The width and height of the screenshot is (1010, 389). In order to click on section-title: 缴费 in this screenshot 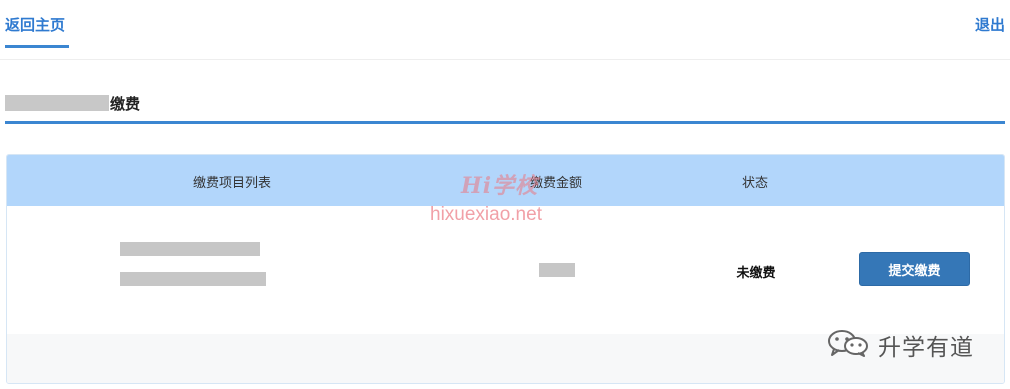, I will do `click(72, 103)`.